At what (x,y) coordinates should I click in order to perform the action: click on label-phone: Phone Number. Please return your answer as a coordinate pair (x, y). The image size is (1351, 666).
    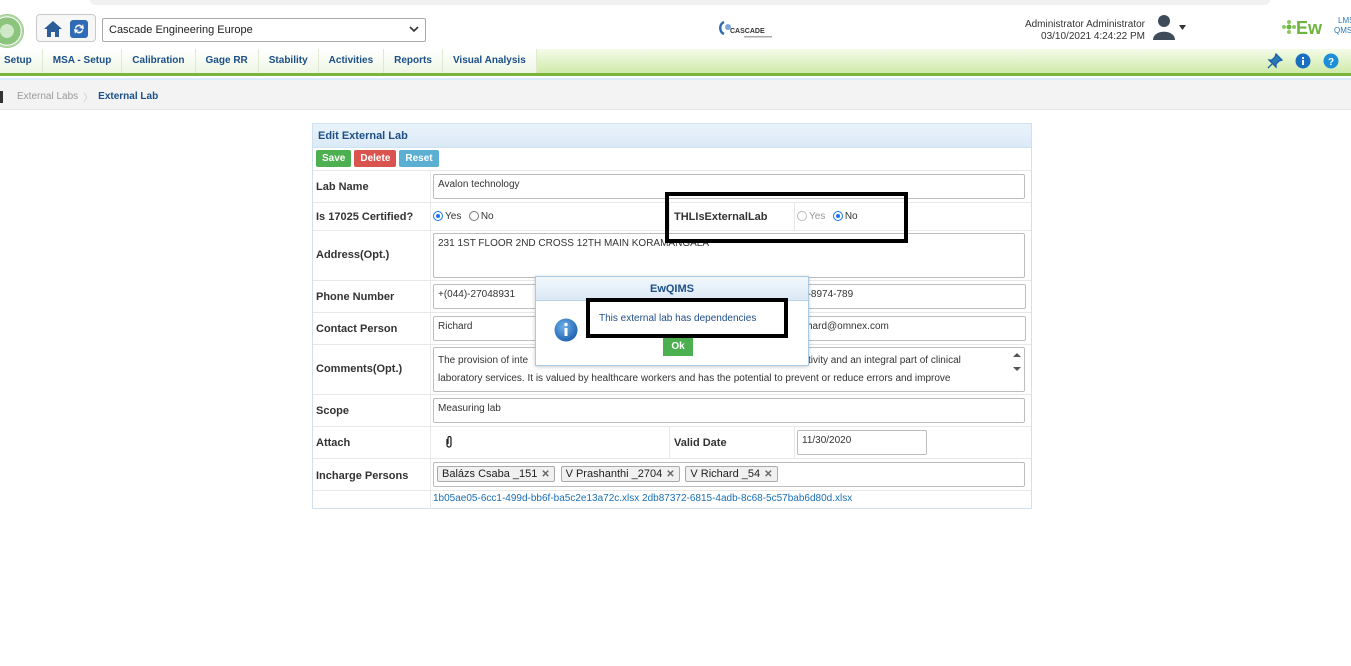
    Looking at the image, I should click on (355, 297).